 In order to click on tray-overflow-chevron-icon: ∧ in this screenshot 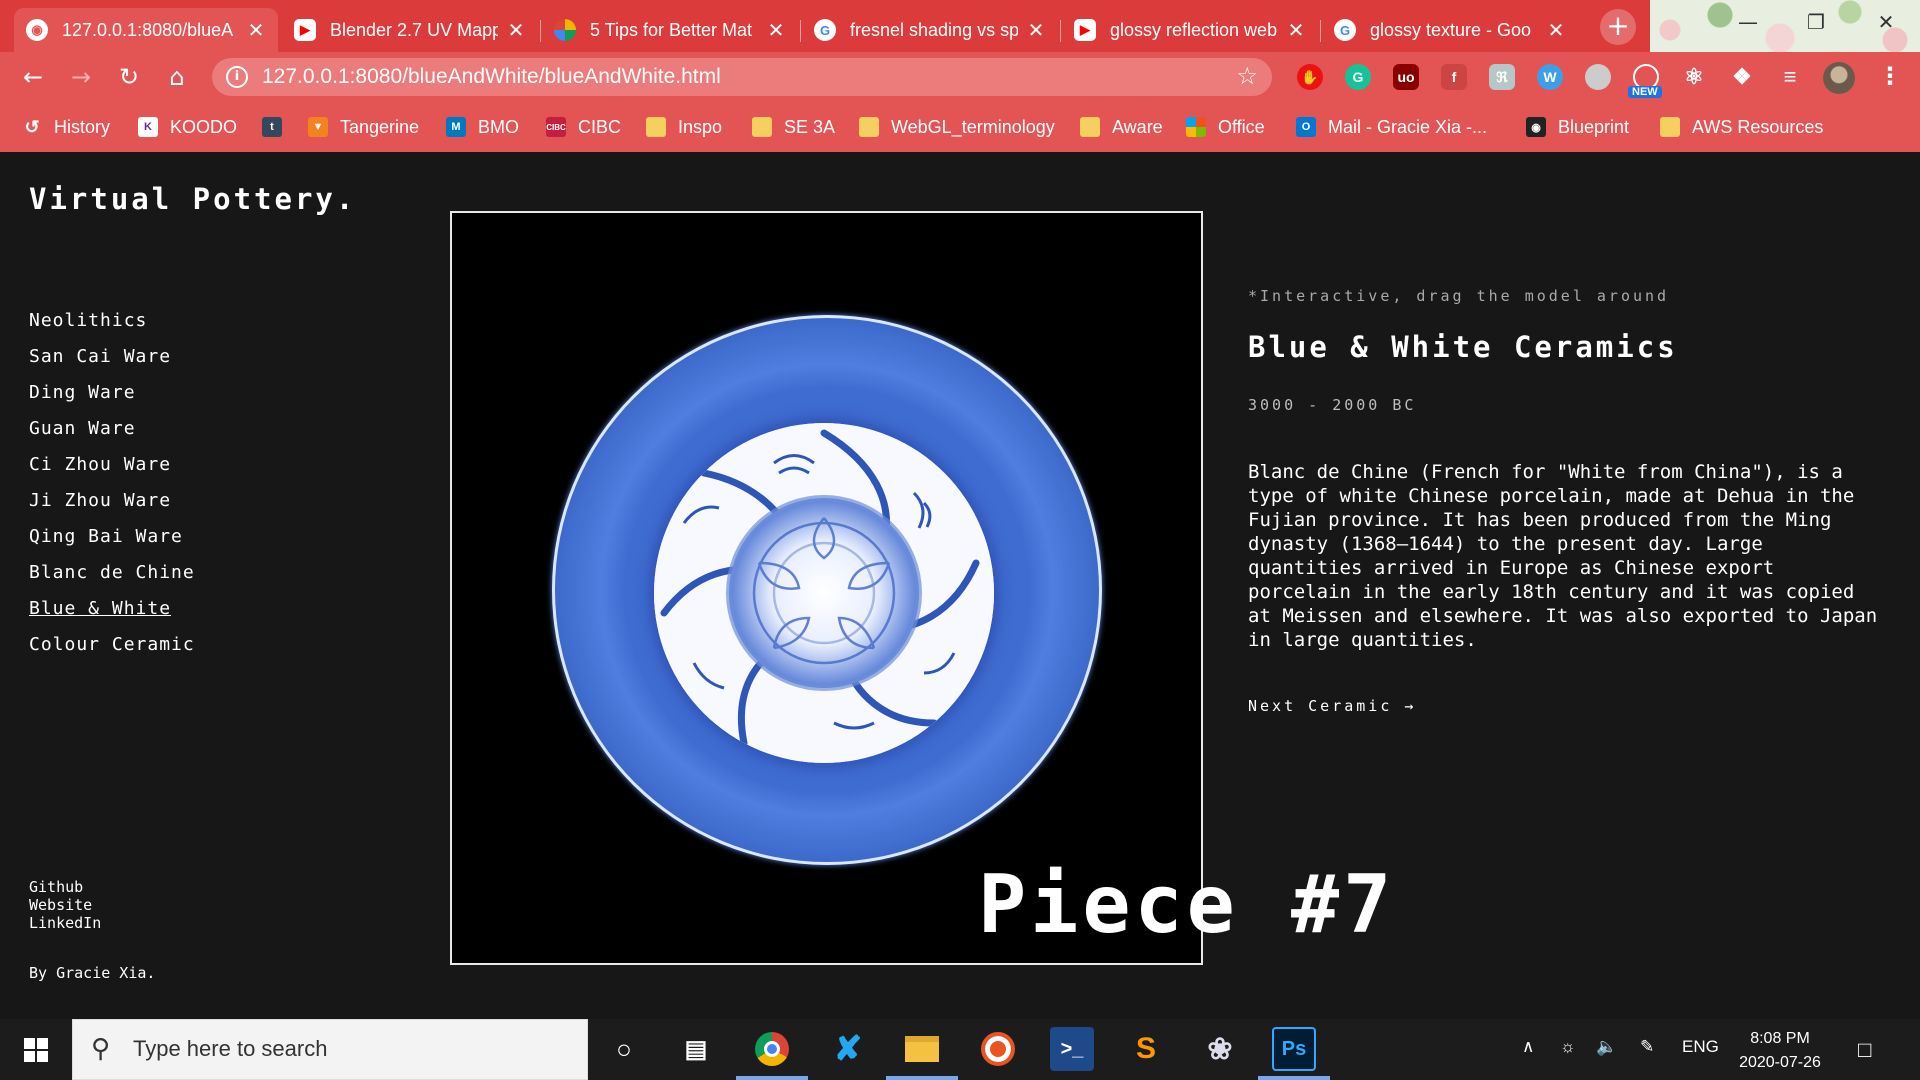, I will do `click(1528, 1047)`.